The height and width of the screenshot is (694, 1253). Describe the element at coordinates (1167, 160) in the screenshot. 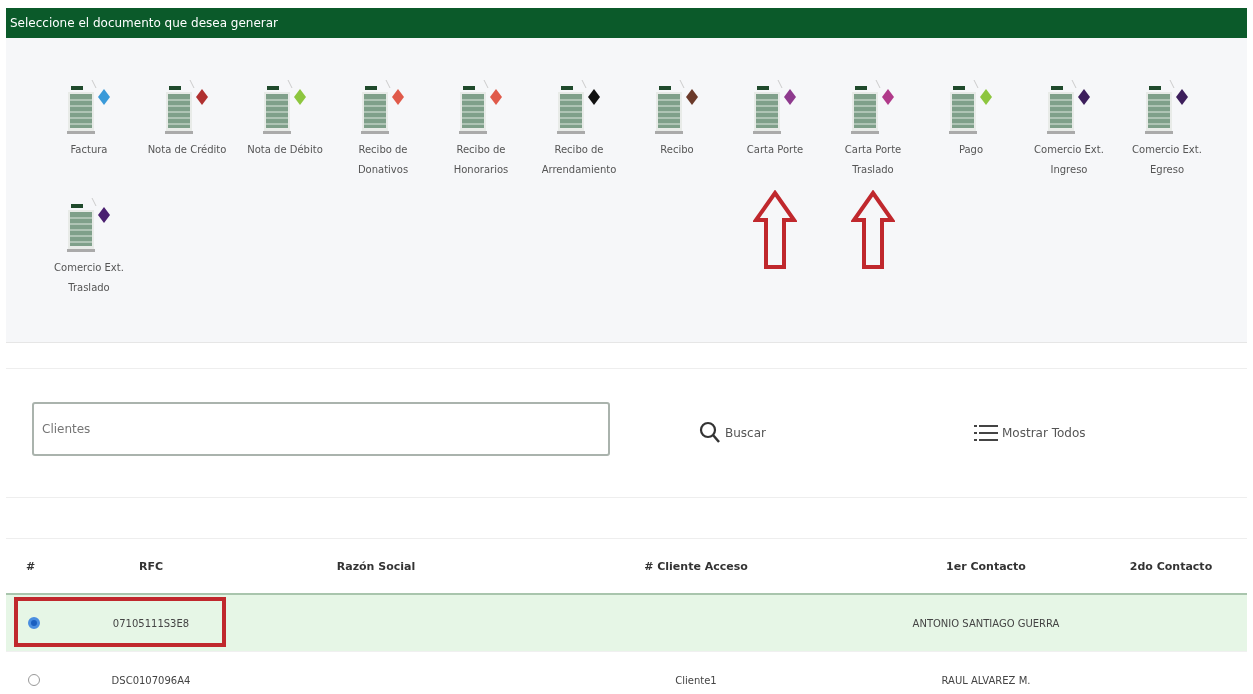

I see `document-label: Comercio Ext. Egreso` at that location.